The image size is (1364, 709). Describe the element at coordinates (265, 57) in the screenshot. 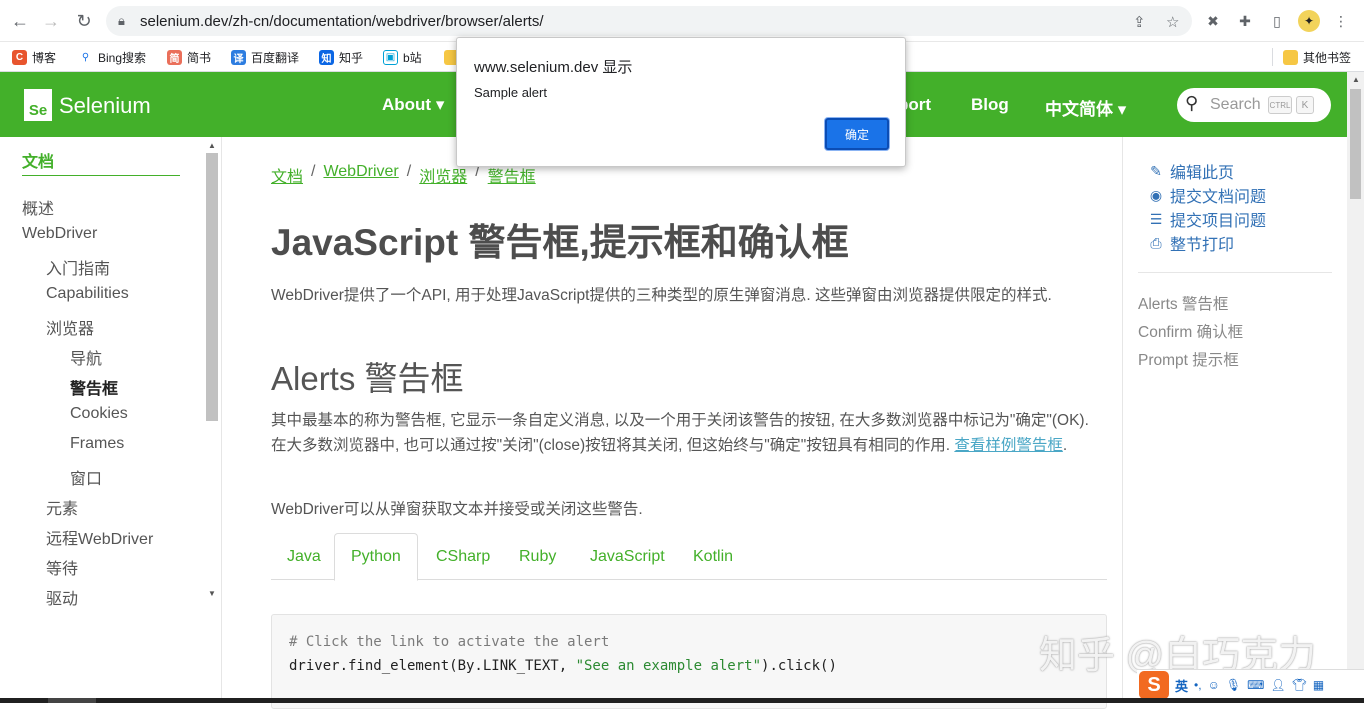

I see `bookmark-item: 译百度翻译` at that location.